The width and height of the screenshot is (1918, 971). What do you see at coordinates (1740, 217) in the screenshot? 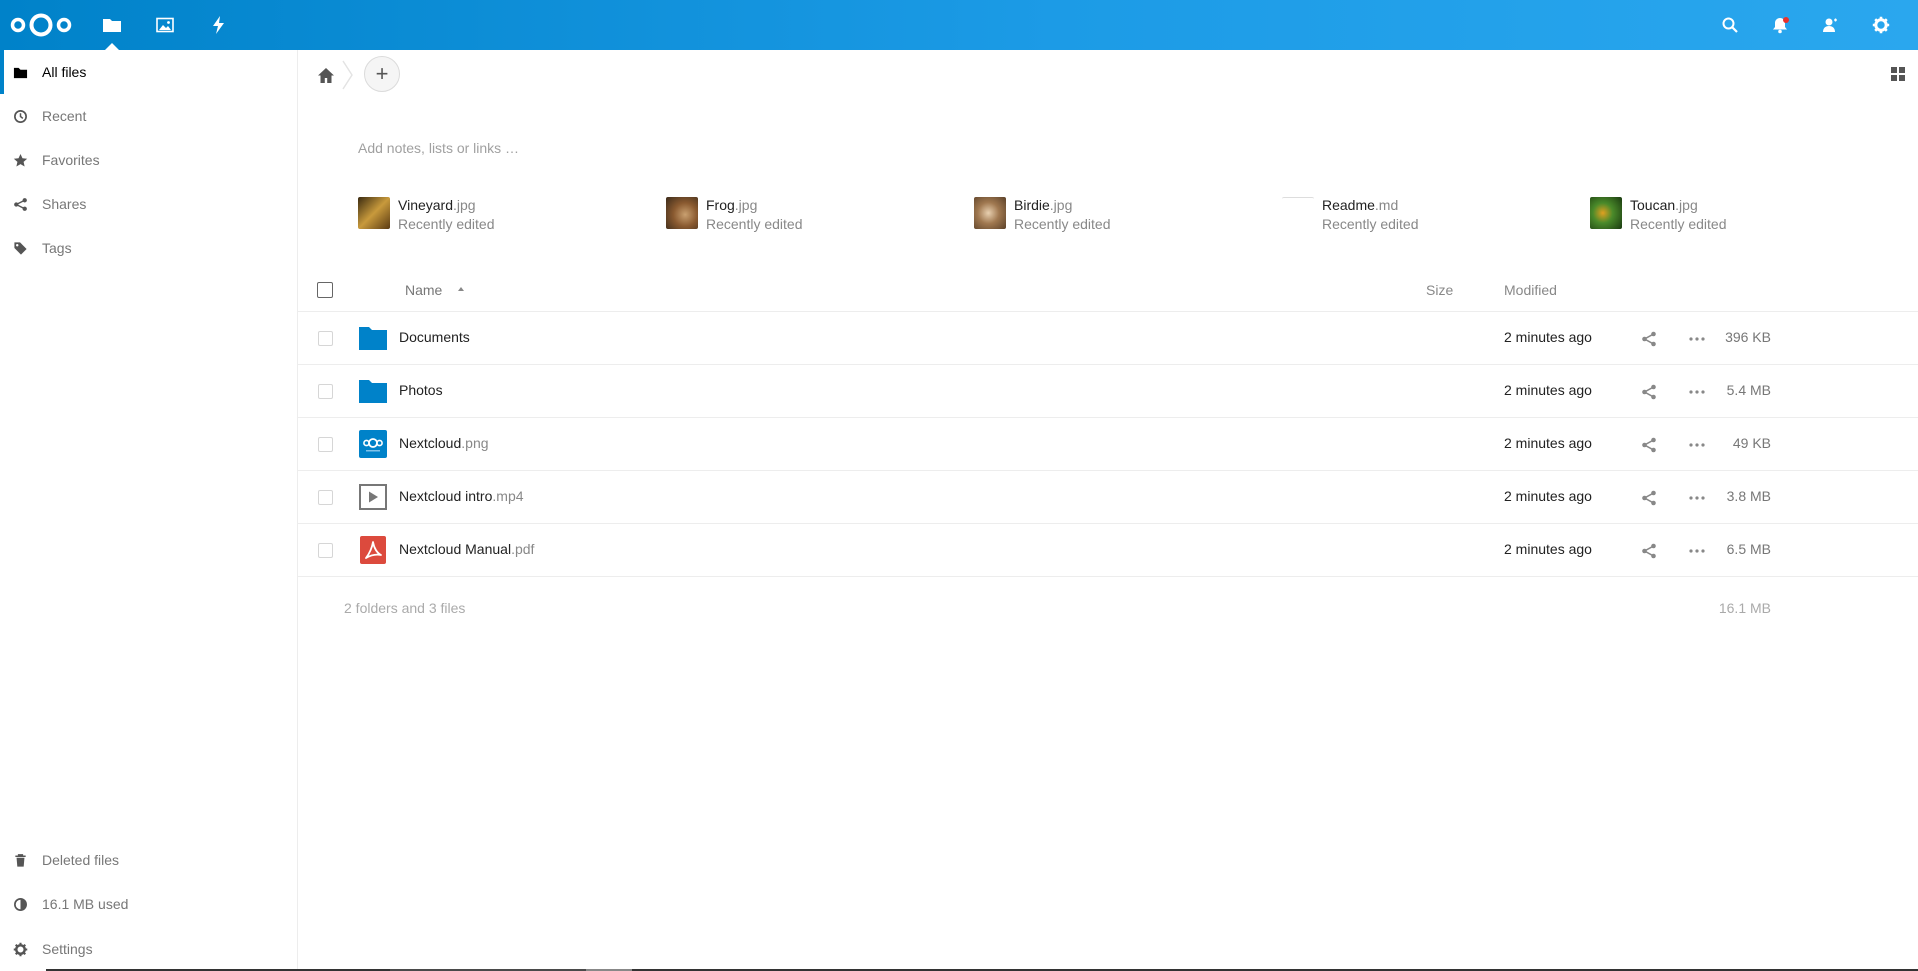
I see `recent-file-card: Toucan.jpg Recently edited` at bounding box center [1740, 217].